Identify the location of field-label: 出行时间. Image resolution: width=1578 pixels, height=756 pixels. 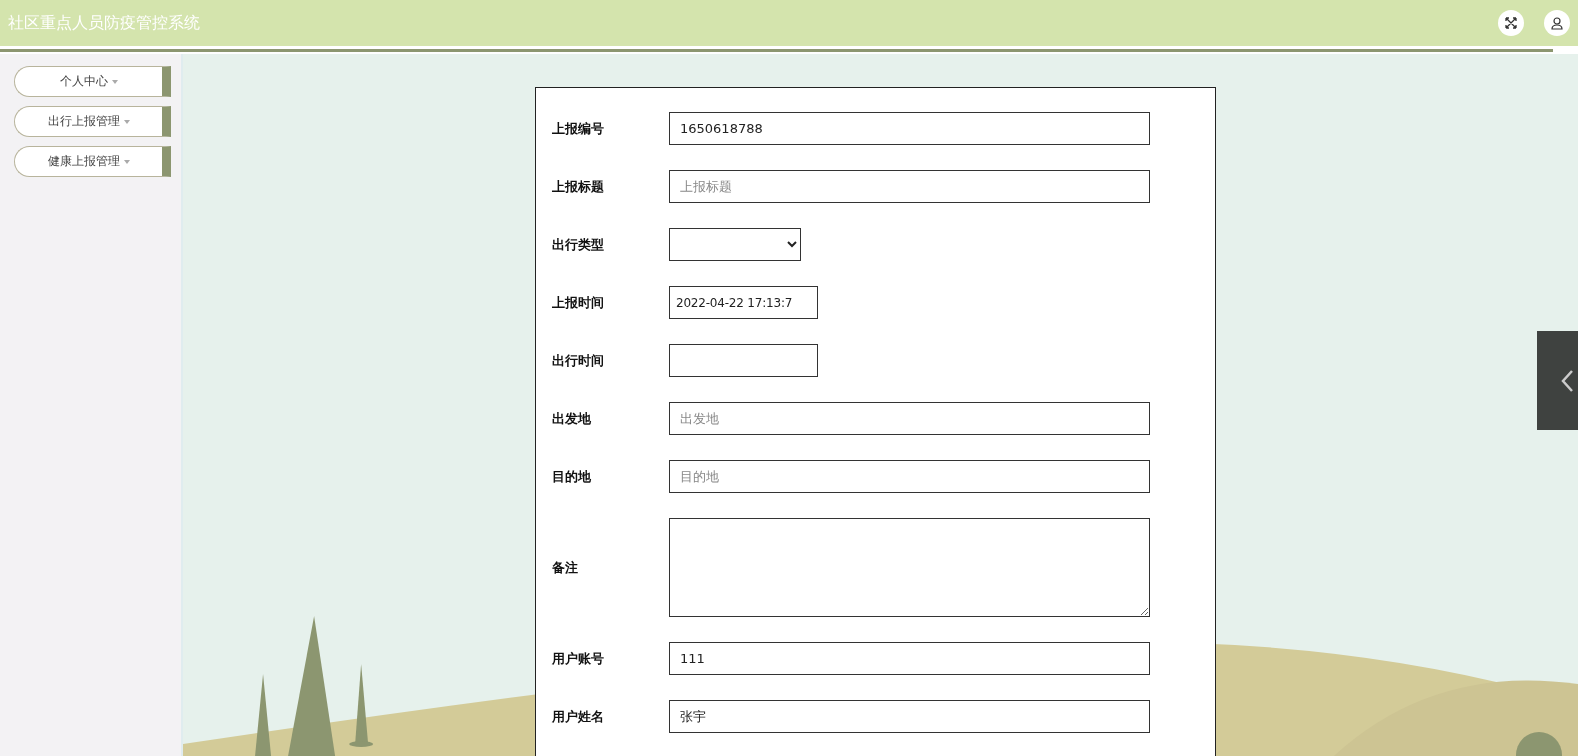
(578, 360).